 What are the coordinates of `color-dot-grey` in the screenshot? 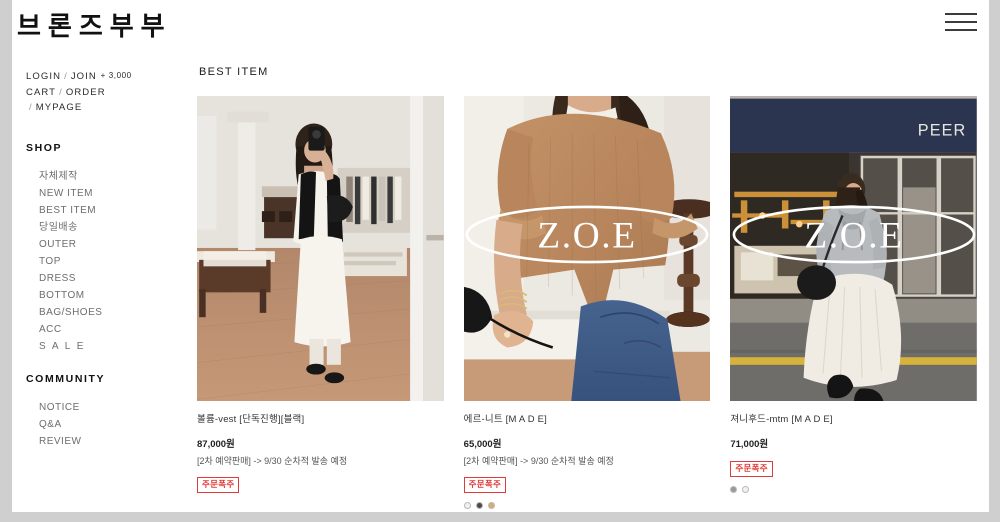 It's located at (734, 489).